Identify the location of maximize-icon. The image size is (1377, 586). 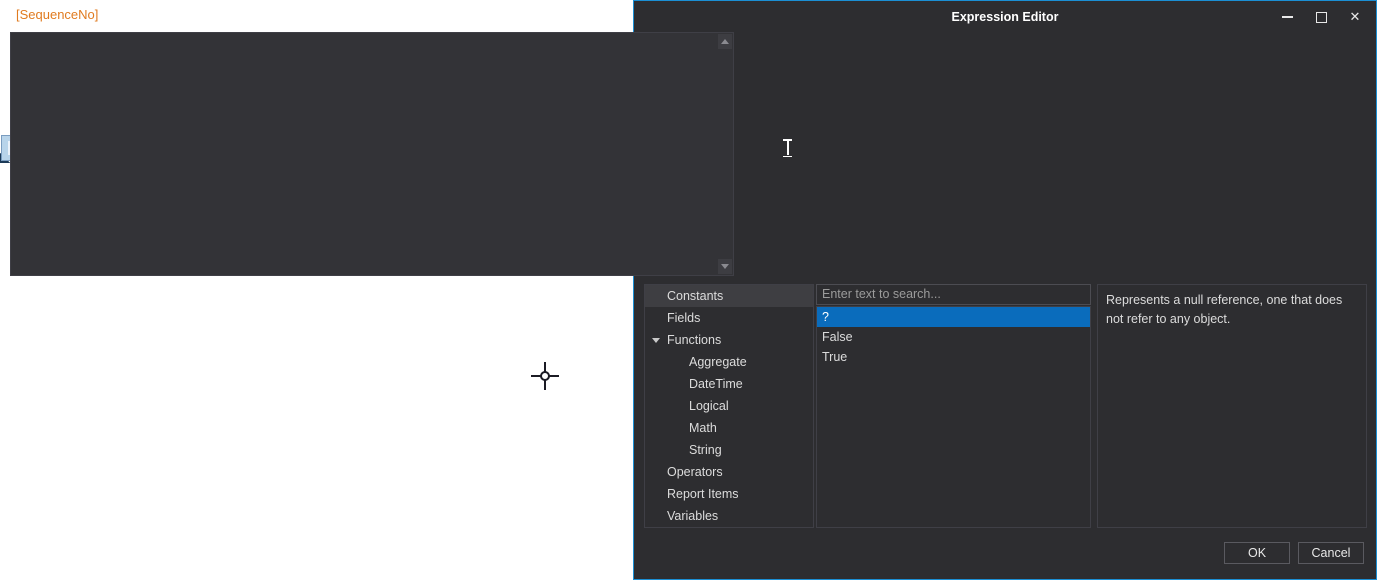
(1321, 17).